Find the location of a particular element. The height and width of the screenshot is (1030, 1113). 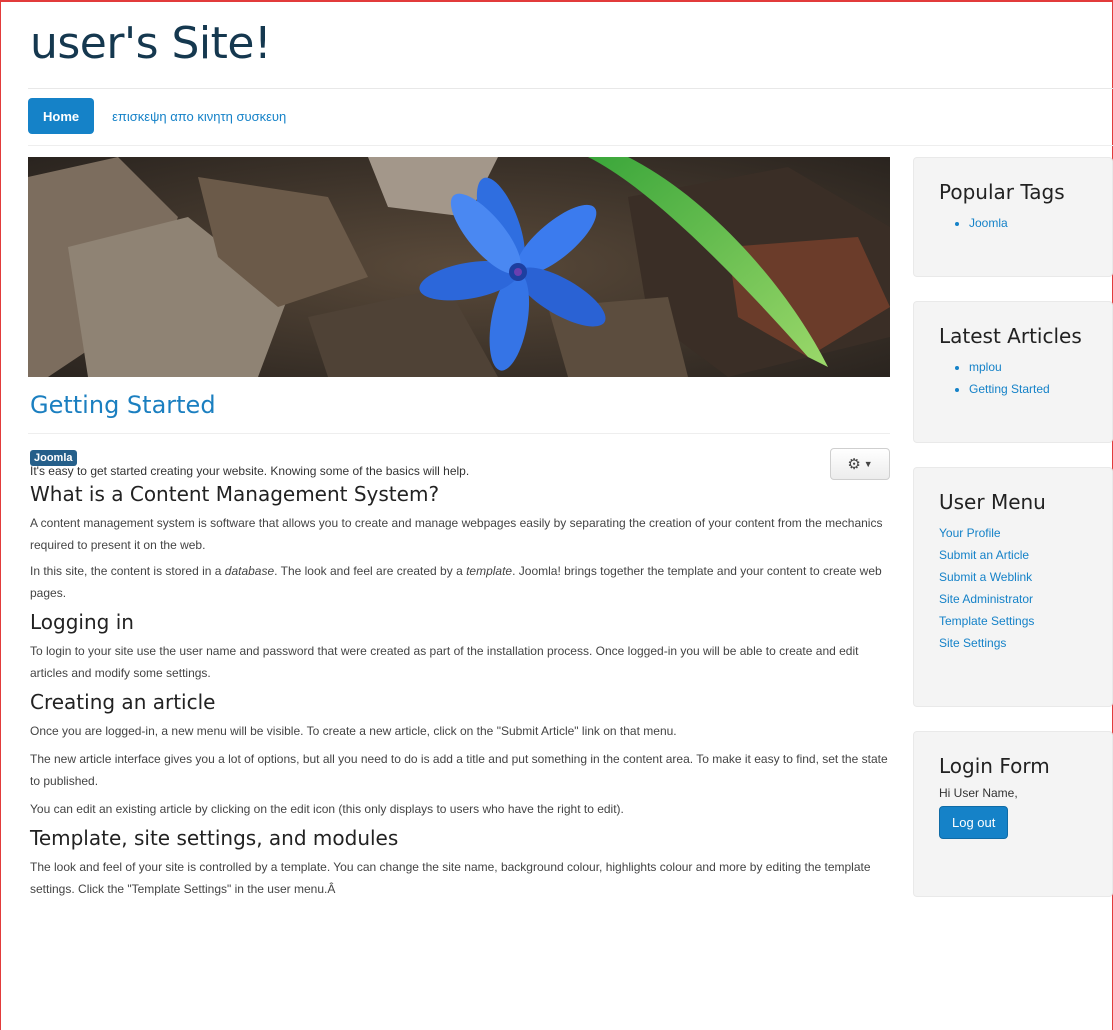

gear-icon: ⚙ is located at coordinates (854, 464).